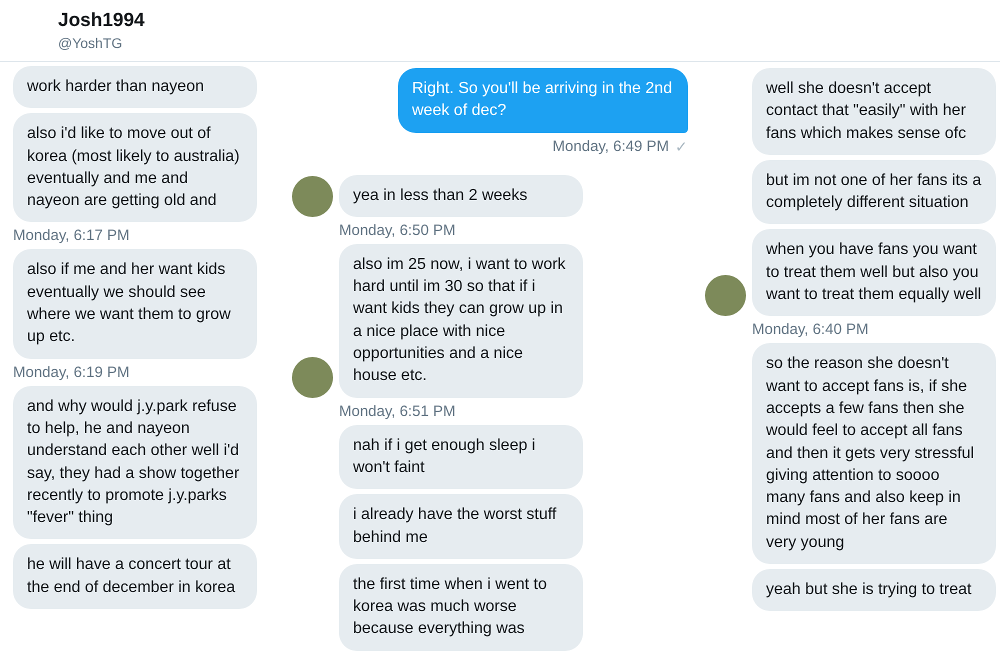  What do you see at coordinates (135, 304) in the screenshot?
I see `received-message: also if me and her want kids eventually we should see where we want them to grow up etc.` at bounding box center [135, 304].